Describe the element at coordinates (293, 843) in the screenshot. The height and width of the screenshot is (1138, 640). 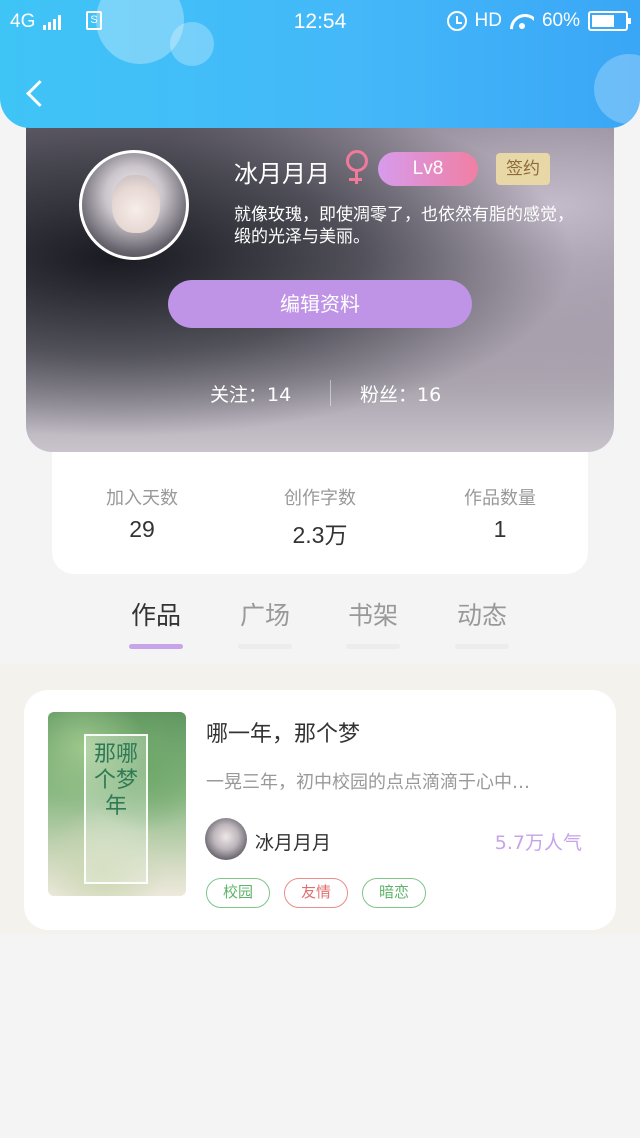
I see `author-name: 冰月月月` at that location.